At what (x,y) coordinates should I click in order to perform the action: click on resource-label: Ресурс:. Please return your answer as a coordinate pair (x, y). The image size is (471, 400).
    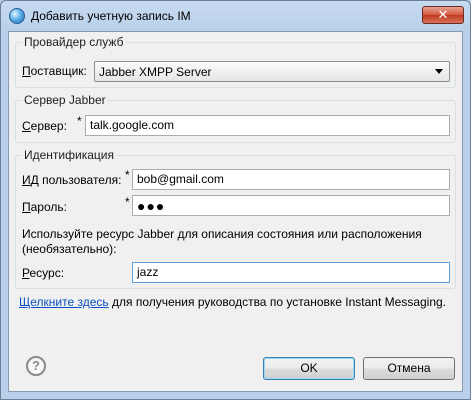
    Looking at the image, I should click on (43, 273).